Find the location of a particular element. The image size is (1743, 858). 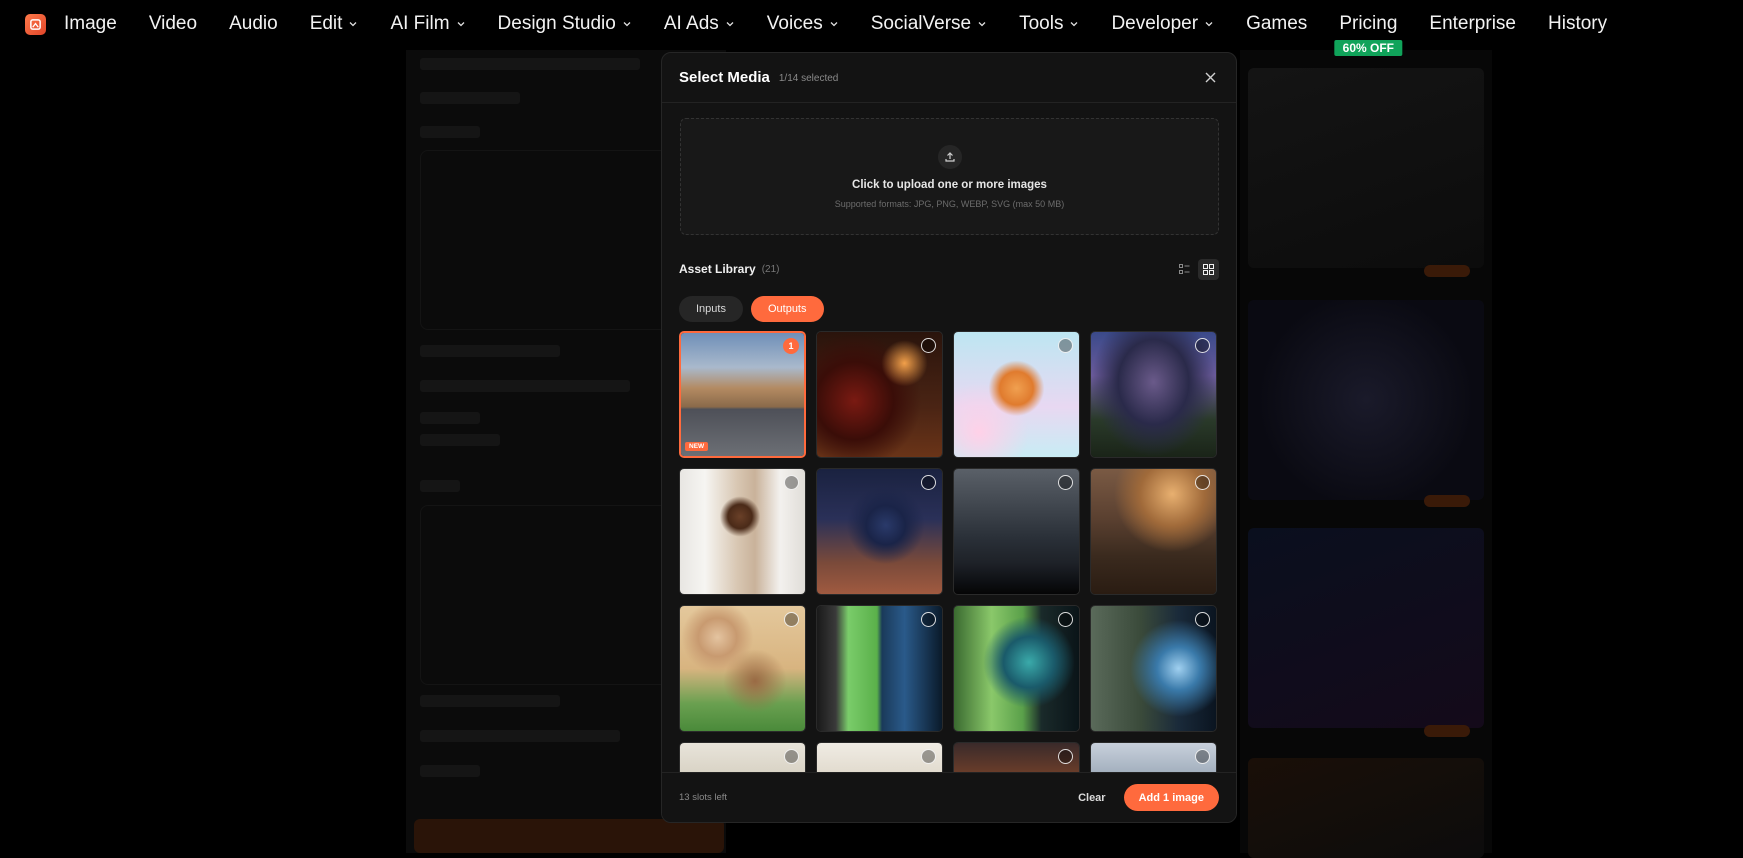

nav-item-ai-film: AI Film is located at coordinates (427, 24).